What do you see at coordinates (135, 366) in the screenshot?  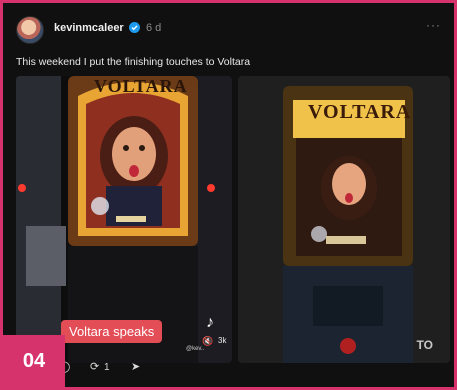 I see `share-icon: ➤` at bounding box center [135, 366].